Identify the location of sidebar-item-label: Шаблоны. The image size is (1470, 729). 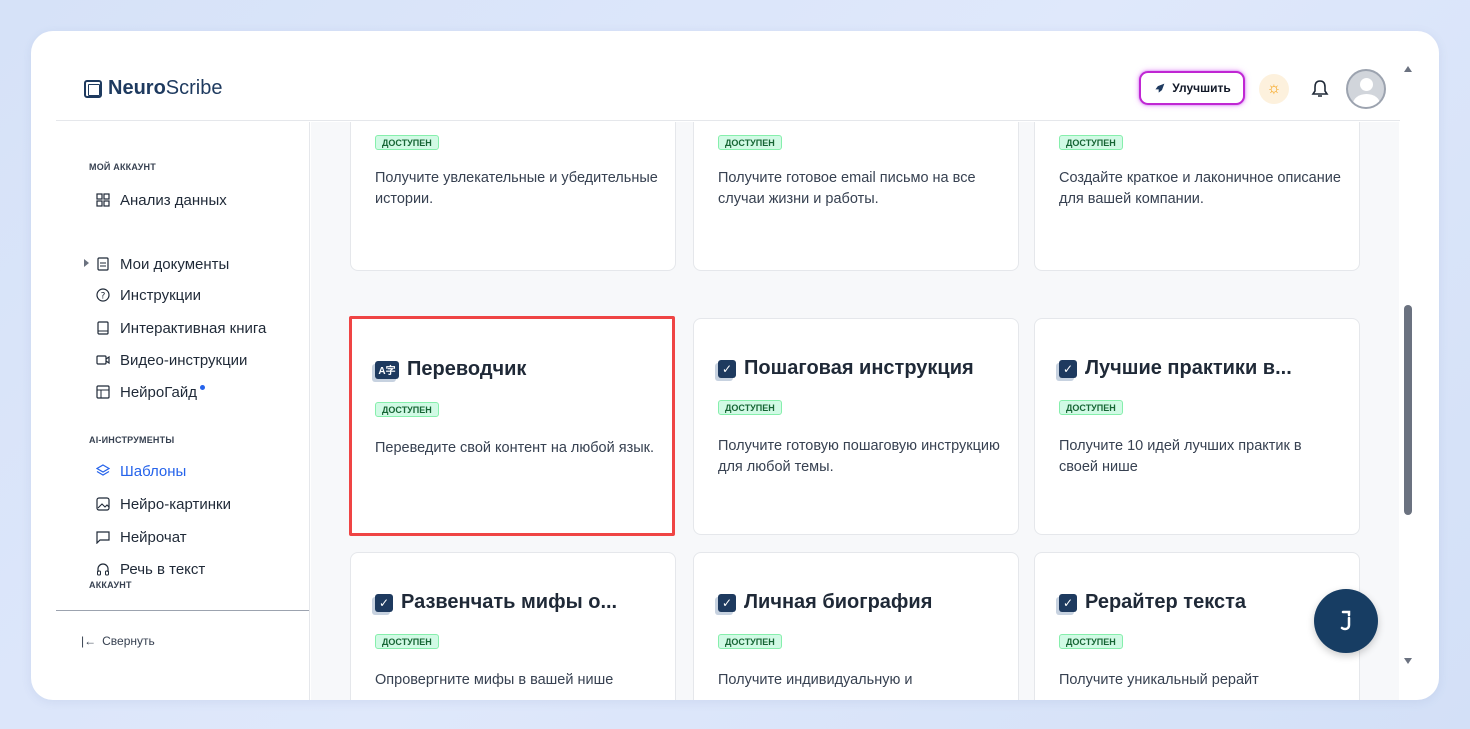
(153, 471).